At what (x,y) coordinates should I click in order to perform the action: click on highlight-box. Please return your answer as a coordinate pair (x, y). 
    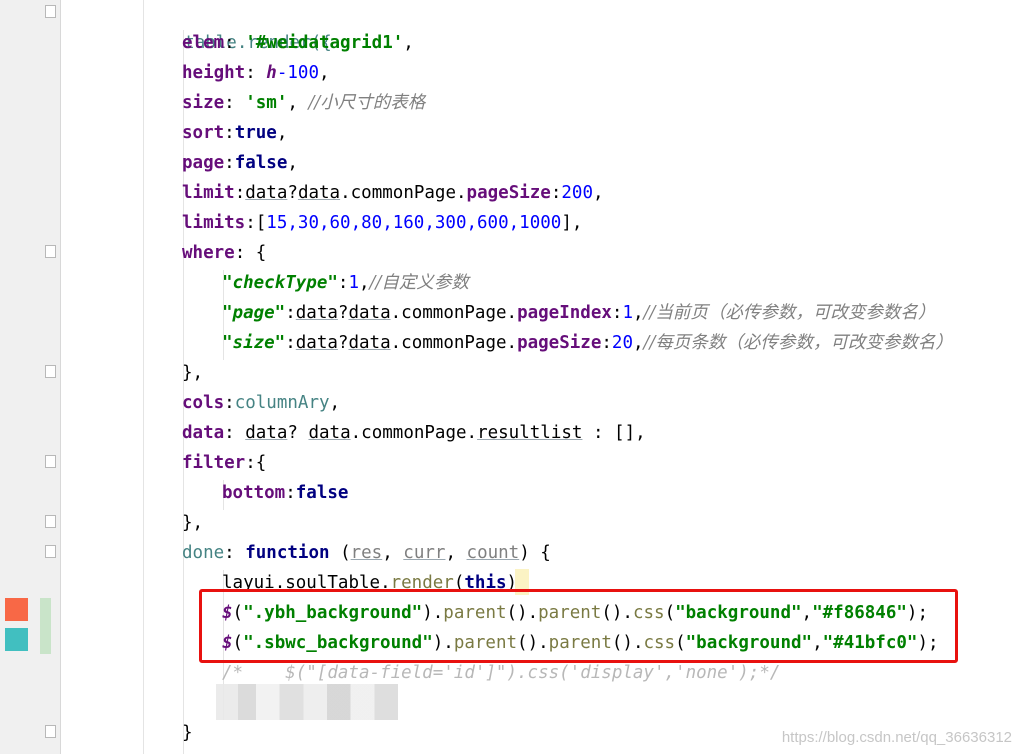
    Looking at the image, I should click on (578, 626).